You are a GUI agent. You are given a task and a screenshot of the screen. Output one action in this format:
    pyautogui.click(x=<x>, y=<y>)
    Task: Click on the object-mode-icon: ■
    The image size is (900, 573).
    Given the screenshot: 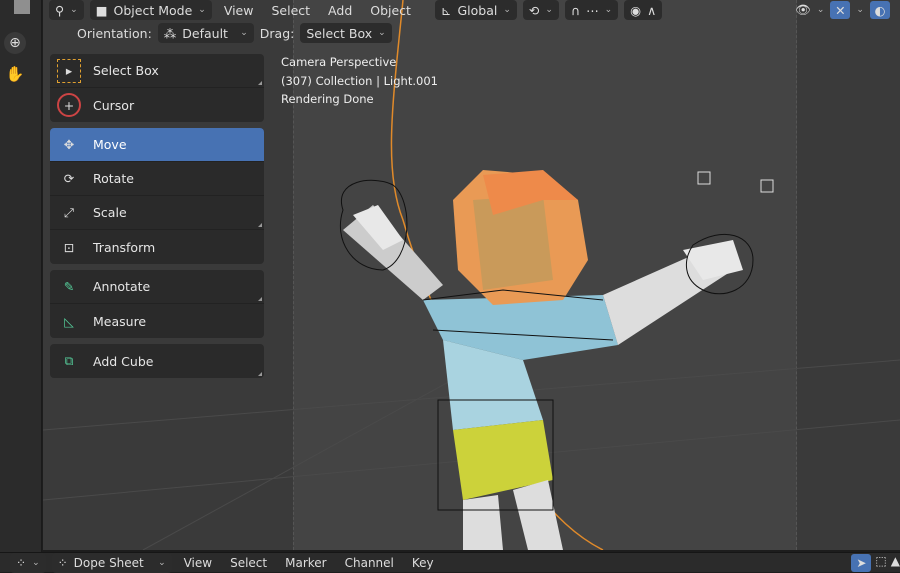 What is the action you would take?
    pyautogui.click(x=101, y=10)
    